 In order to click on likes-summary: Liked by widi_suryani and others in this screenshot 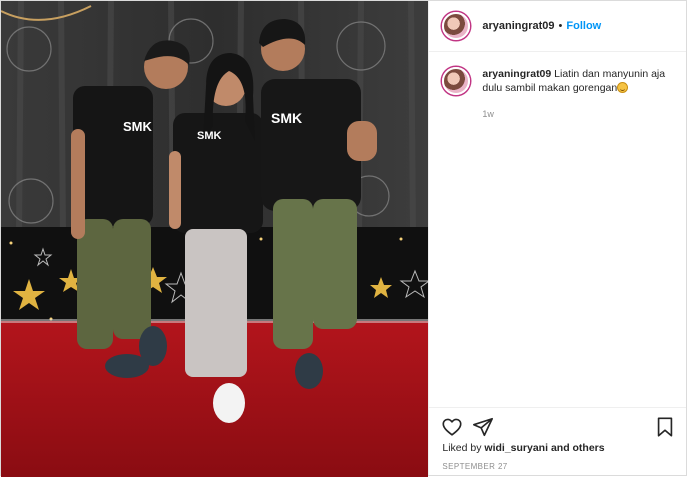, I will do `click(523, 448)`.